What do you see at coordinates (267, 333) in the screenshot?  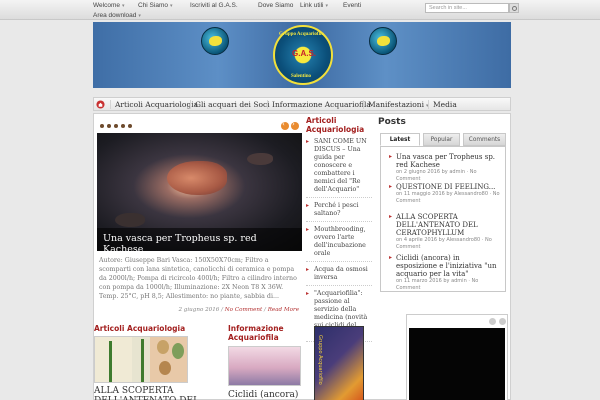 I see `informazione-bottom-title: Informazione Acquariofila` at bounding box center [267, 333].